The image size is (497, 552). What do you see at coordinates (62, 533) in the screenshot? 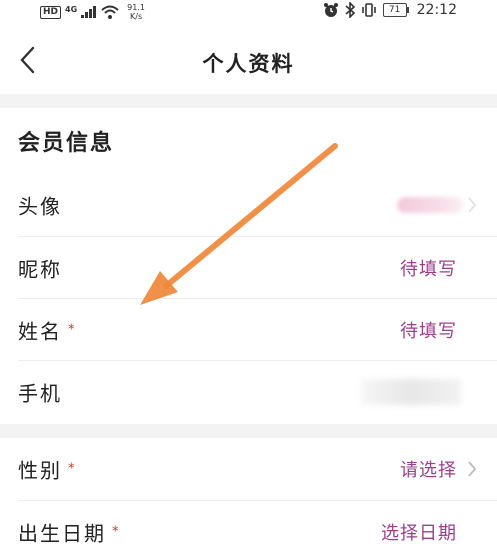
I see `label-text: 出生日期` at bounding box center [62, 533].